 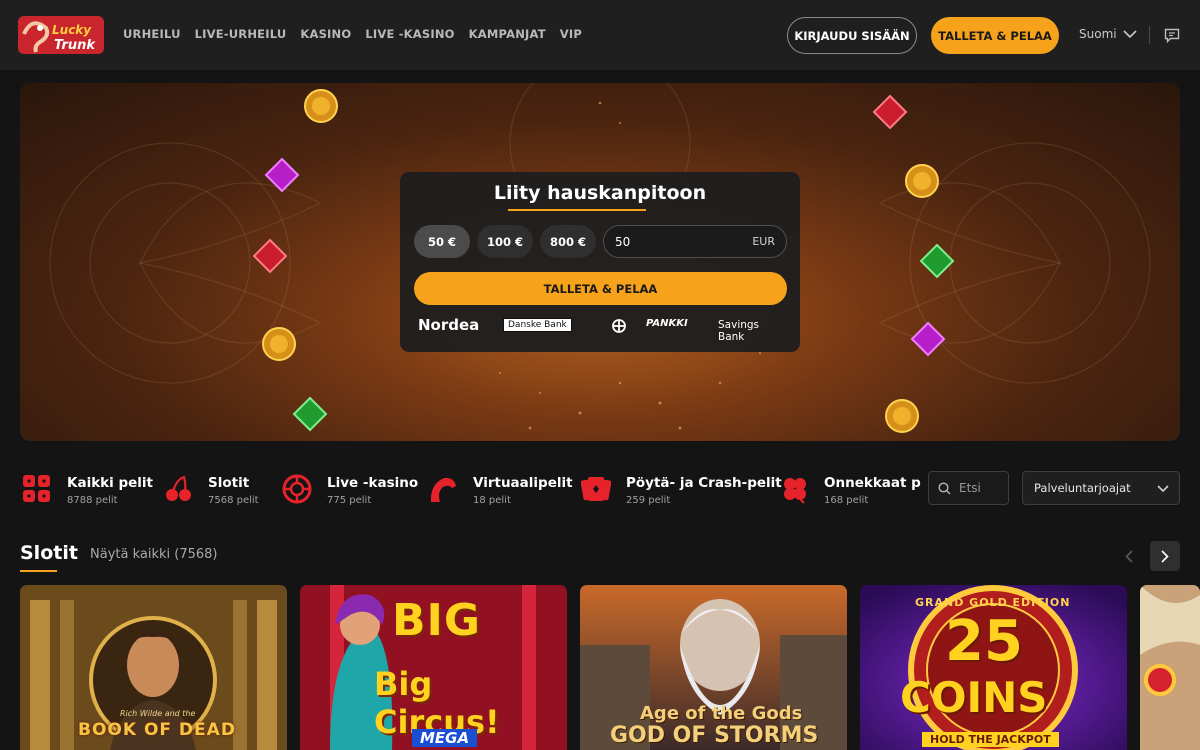 I want to click on svg-text: Trunk, so click(x=75, y=45).